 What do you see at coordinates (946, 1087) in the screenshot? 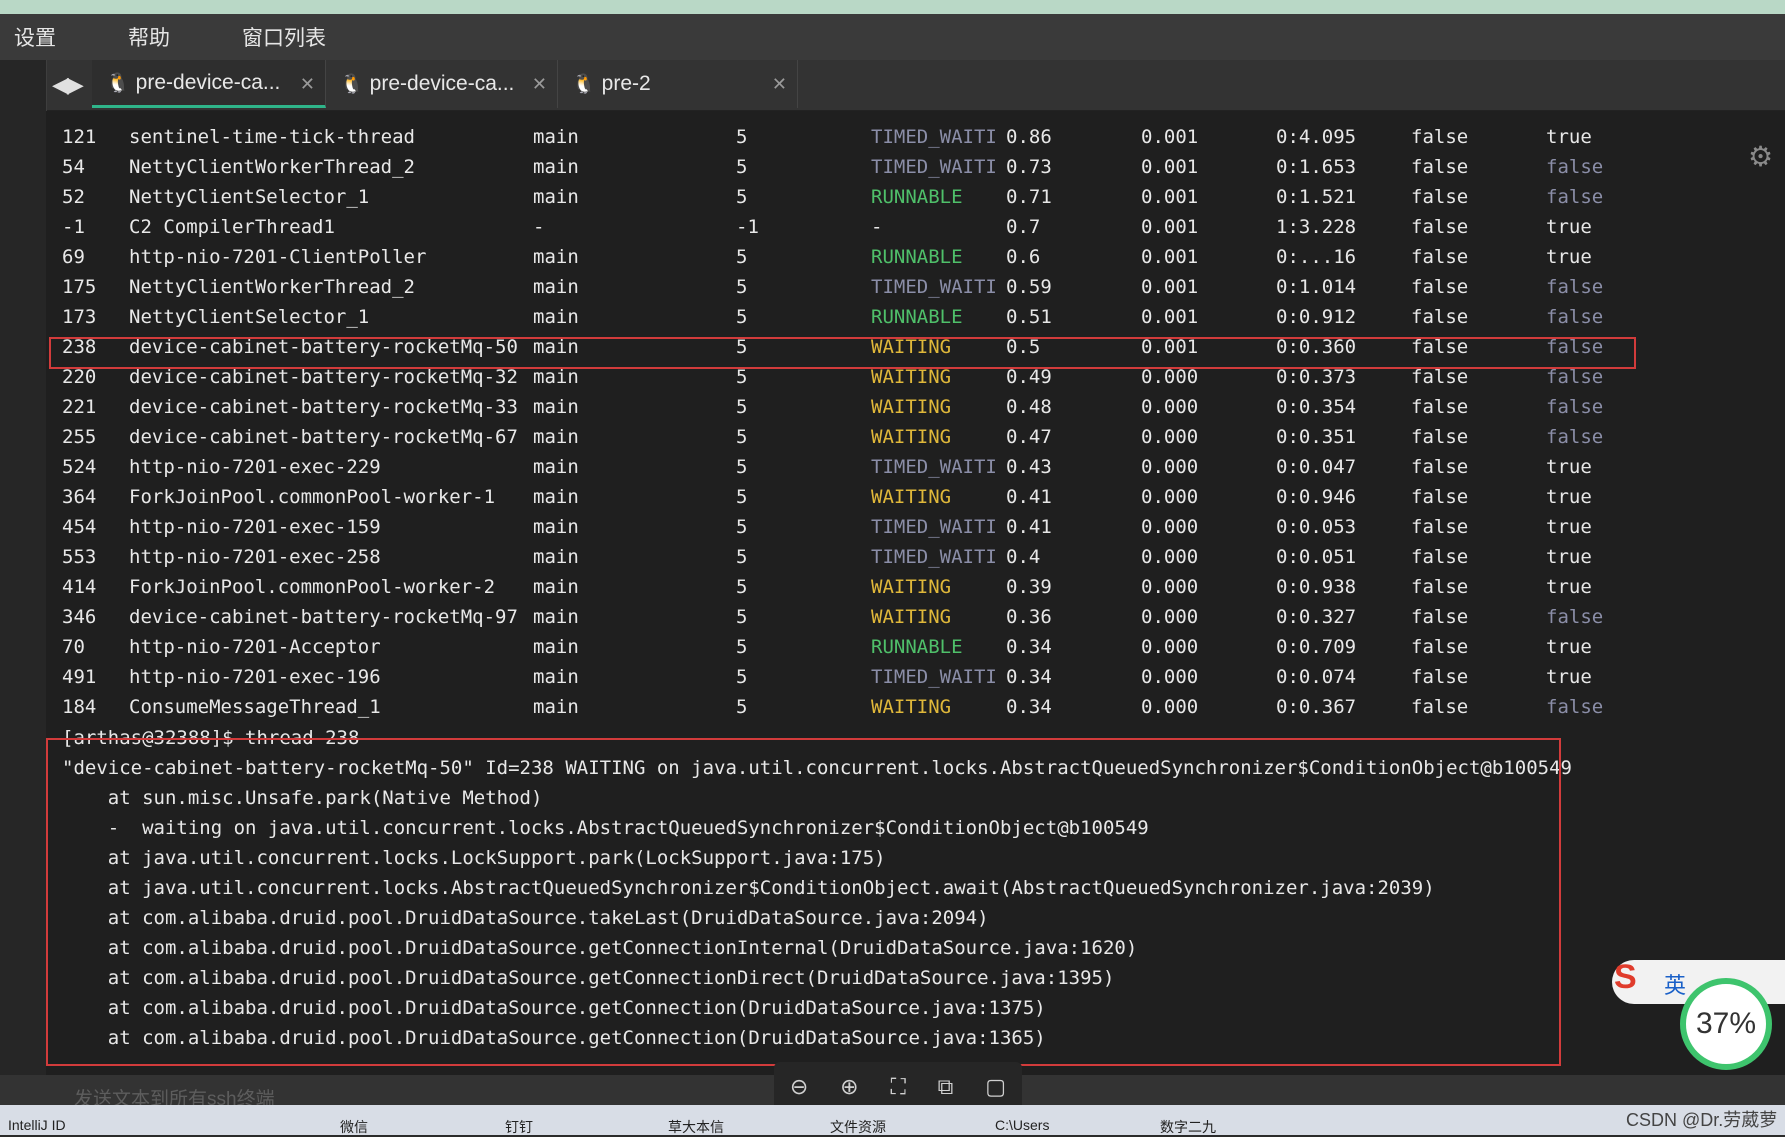
I see `screen-share-icon: ⧉` at bounding box center [946, 1087].